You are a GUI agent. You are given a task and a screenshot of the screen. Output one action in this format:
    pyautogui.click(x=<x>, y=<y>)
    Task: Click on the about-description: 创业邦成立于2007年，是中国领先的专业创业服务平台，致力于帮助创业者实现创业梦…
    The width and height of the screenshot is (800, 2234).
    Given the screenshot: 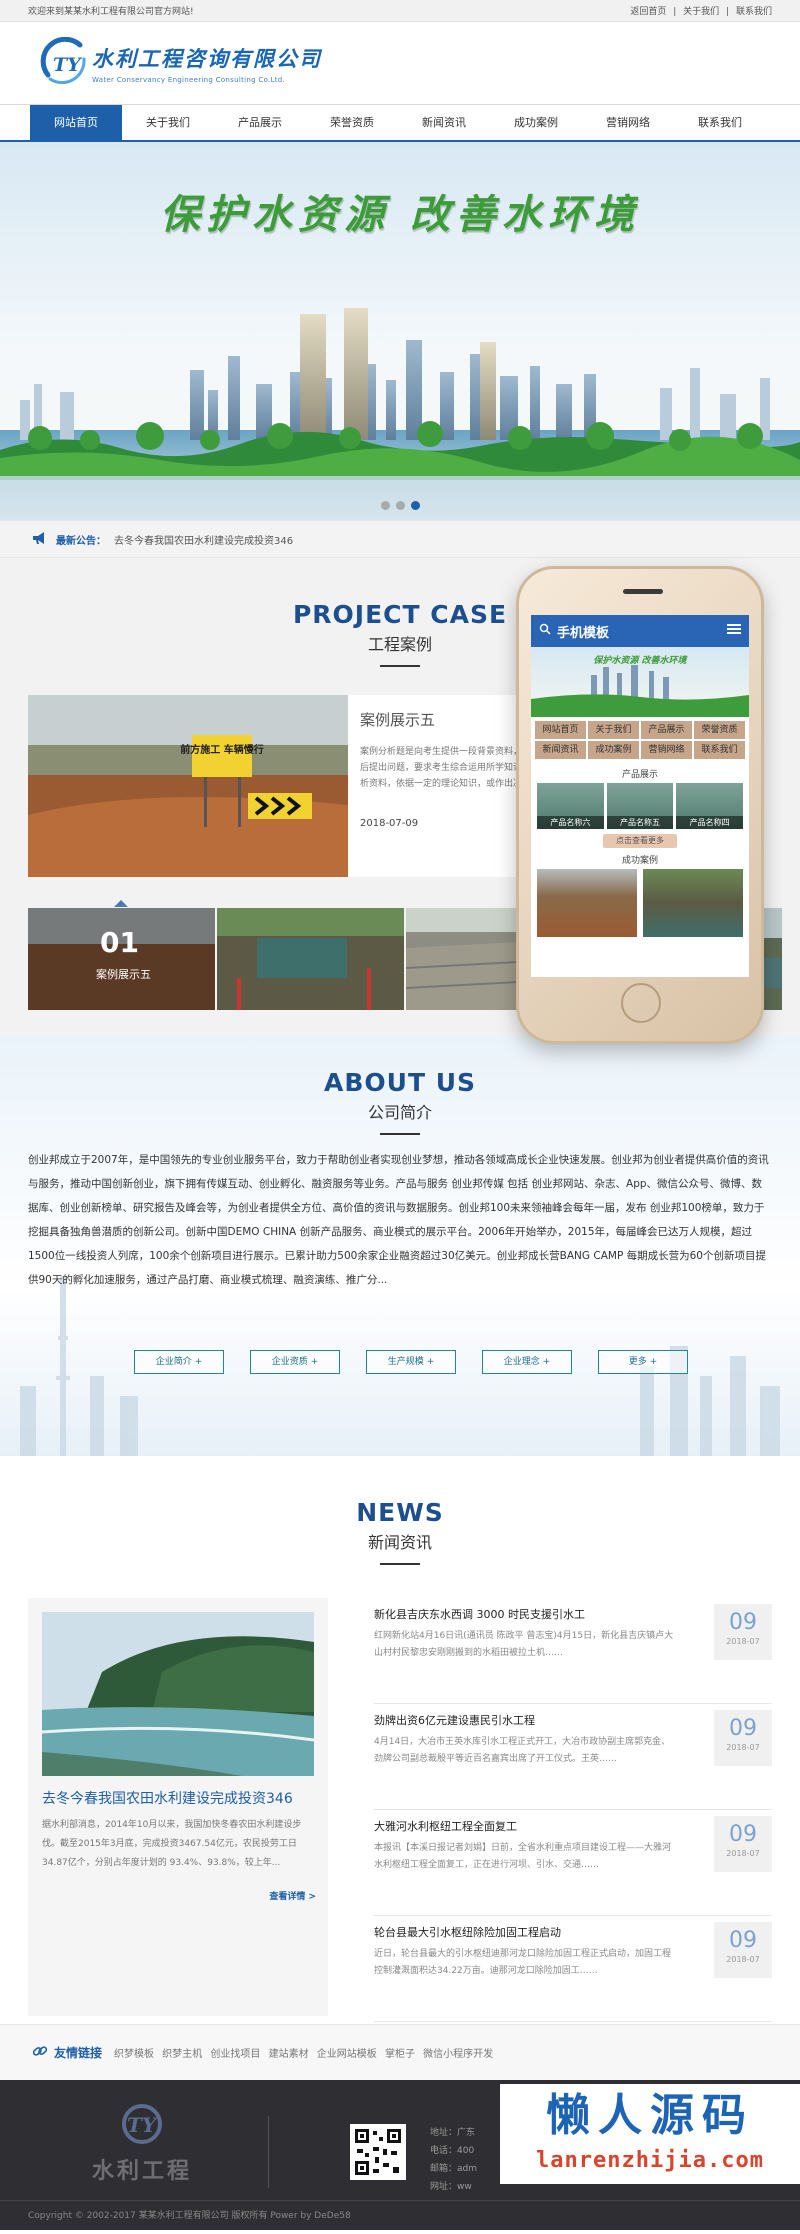 What is the action you would take?
    pyautogui.click(x=398, y=1220)
    